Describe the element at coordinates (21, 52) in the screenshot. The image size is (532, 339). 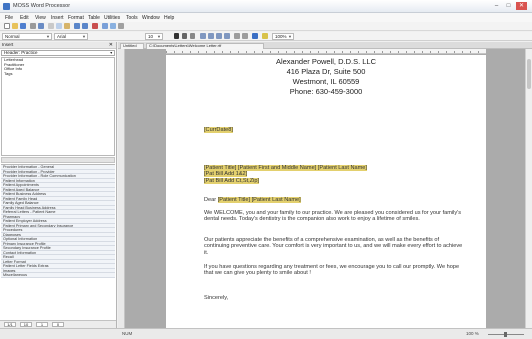
I see `category-select-value: Header: Practice` at that location.